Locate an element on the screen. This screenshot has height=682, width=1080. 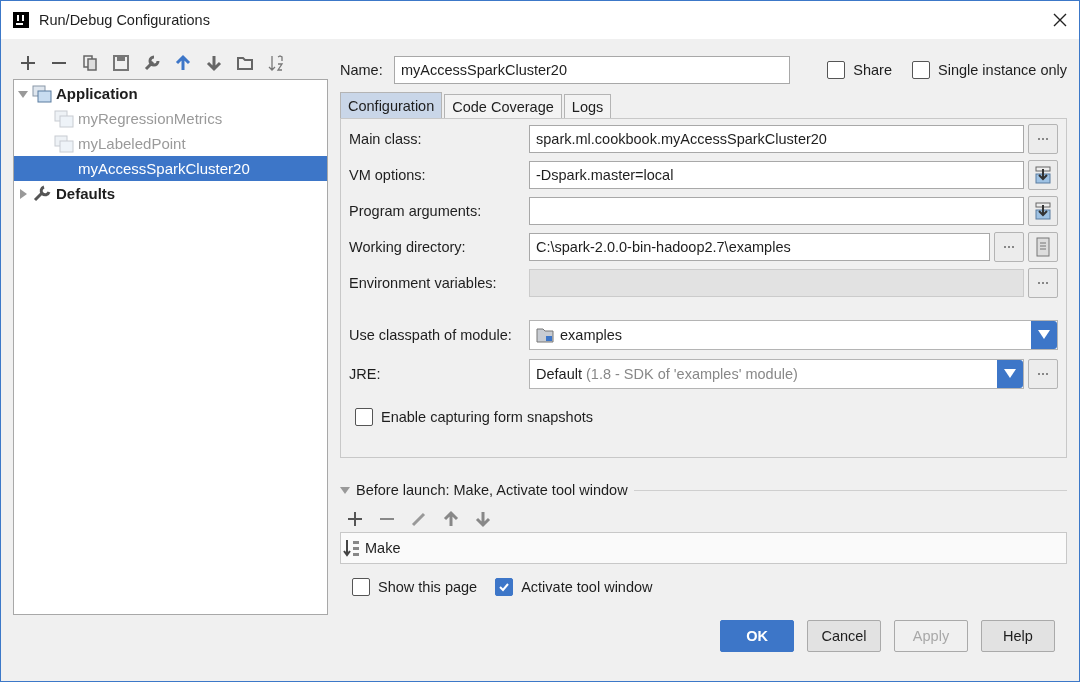
pencil-icon is located at coordinates (419, 519).